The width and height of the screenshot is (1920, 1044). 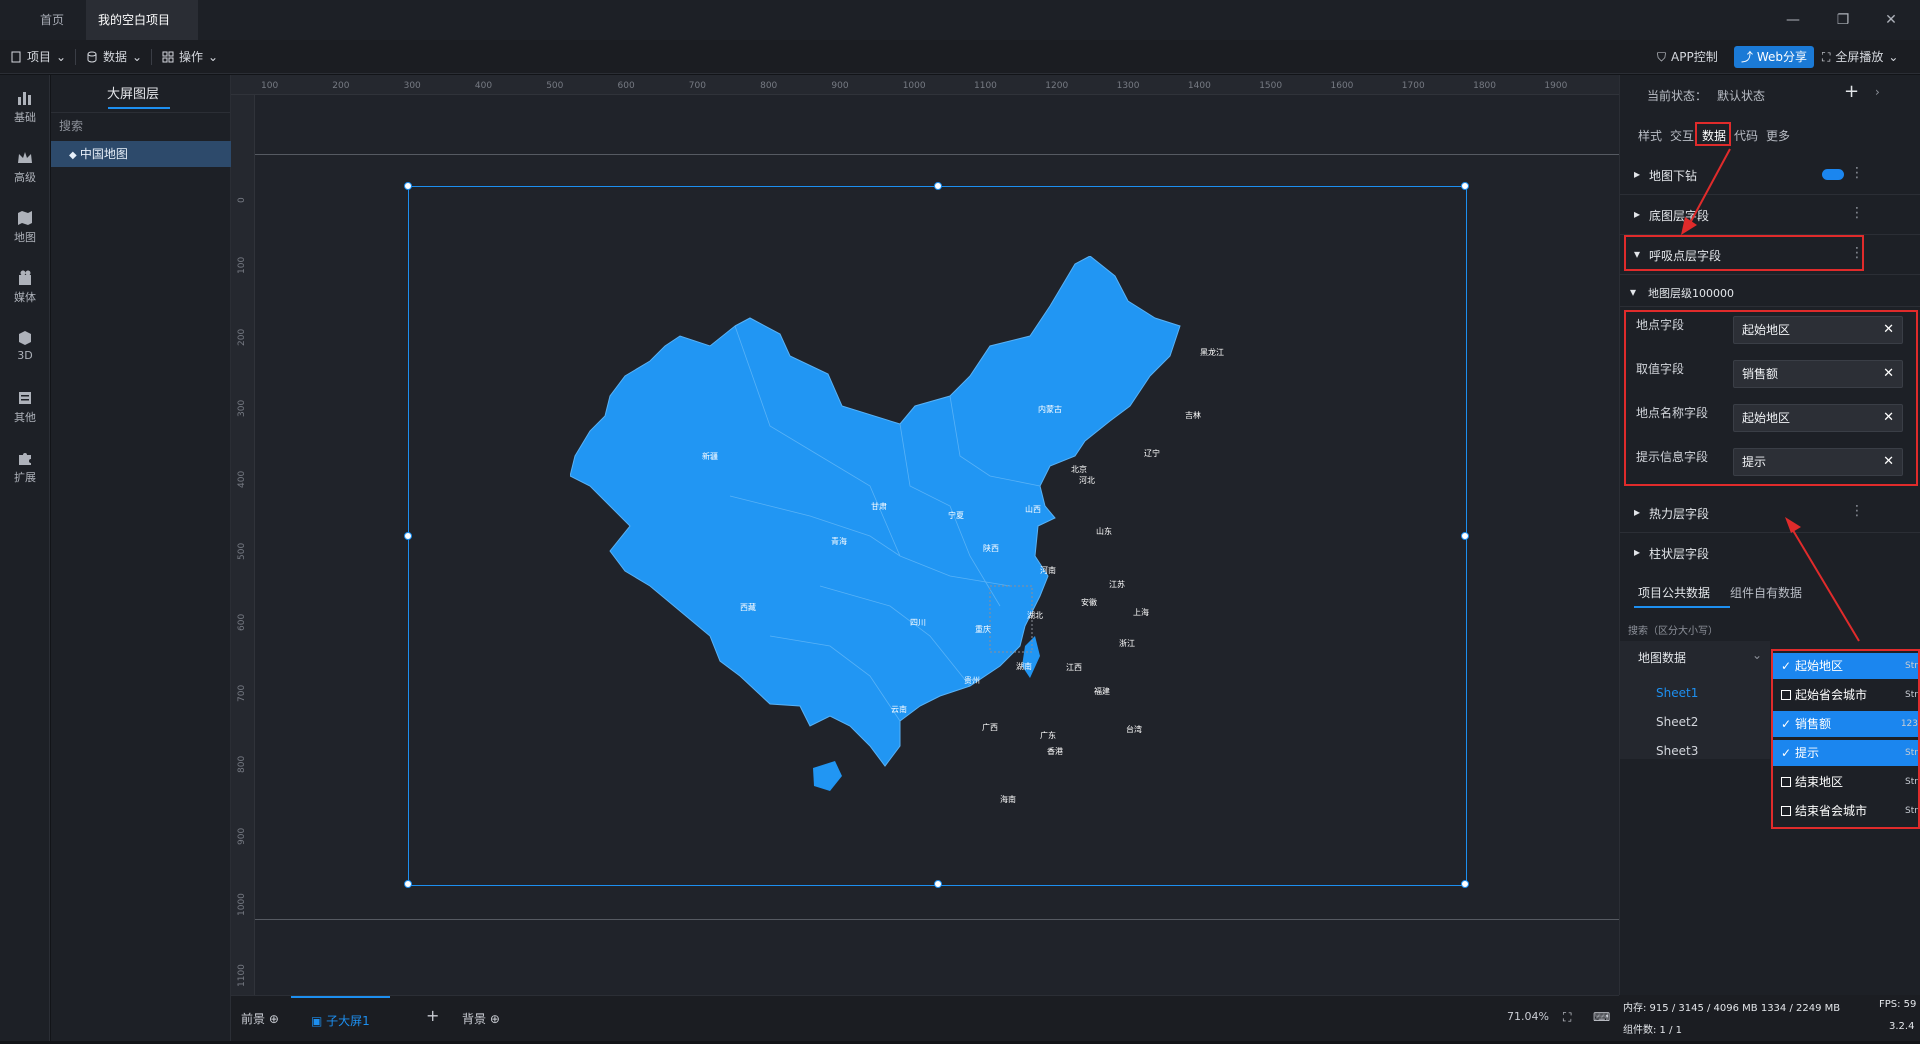 I want to click on field-option: 起始省会城市 Str, so click(x=1845, y=695).